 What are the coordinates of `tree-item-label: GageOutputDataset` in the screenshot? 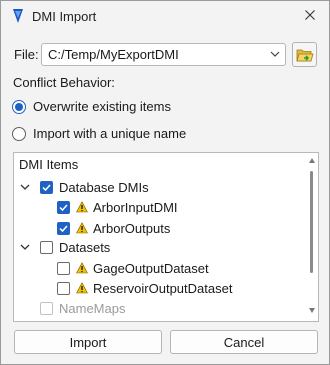 It's located at (151, 268).